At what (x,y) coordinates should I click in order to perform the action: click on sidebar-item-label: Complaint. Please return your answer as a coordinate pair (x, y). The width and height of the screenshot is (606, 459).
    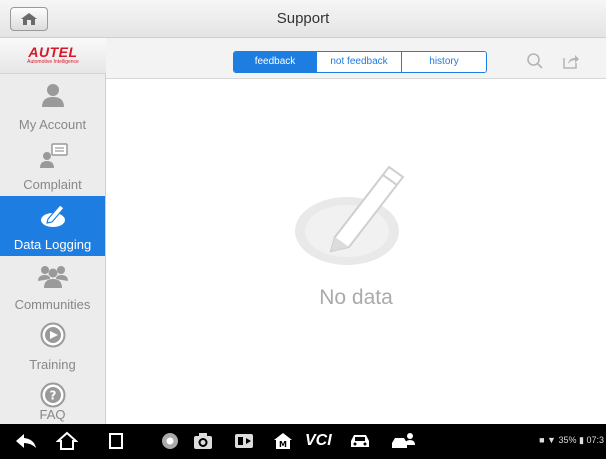
    Looking at the image, I should click on (52, 184).